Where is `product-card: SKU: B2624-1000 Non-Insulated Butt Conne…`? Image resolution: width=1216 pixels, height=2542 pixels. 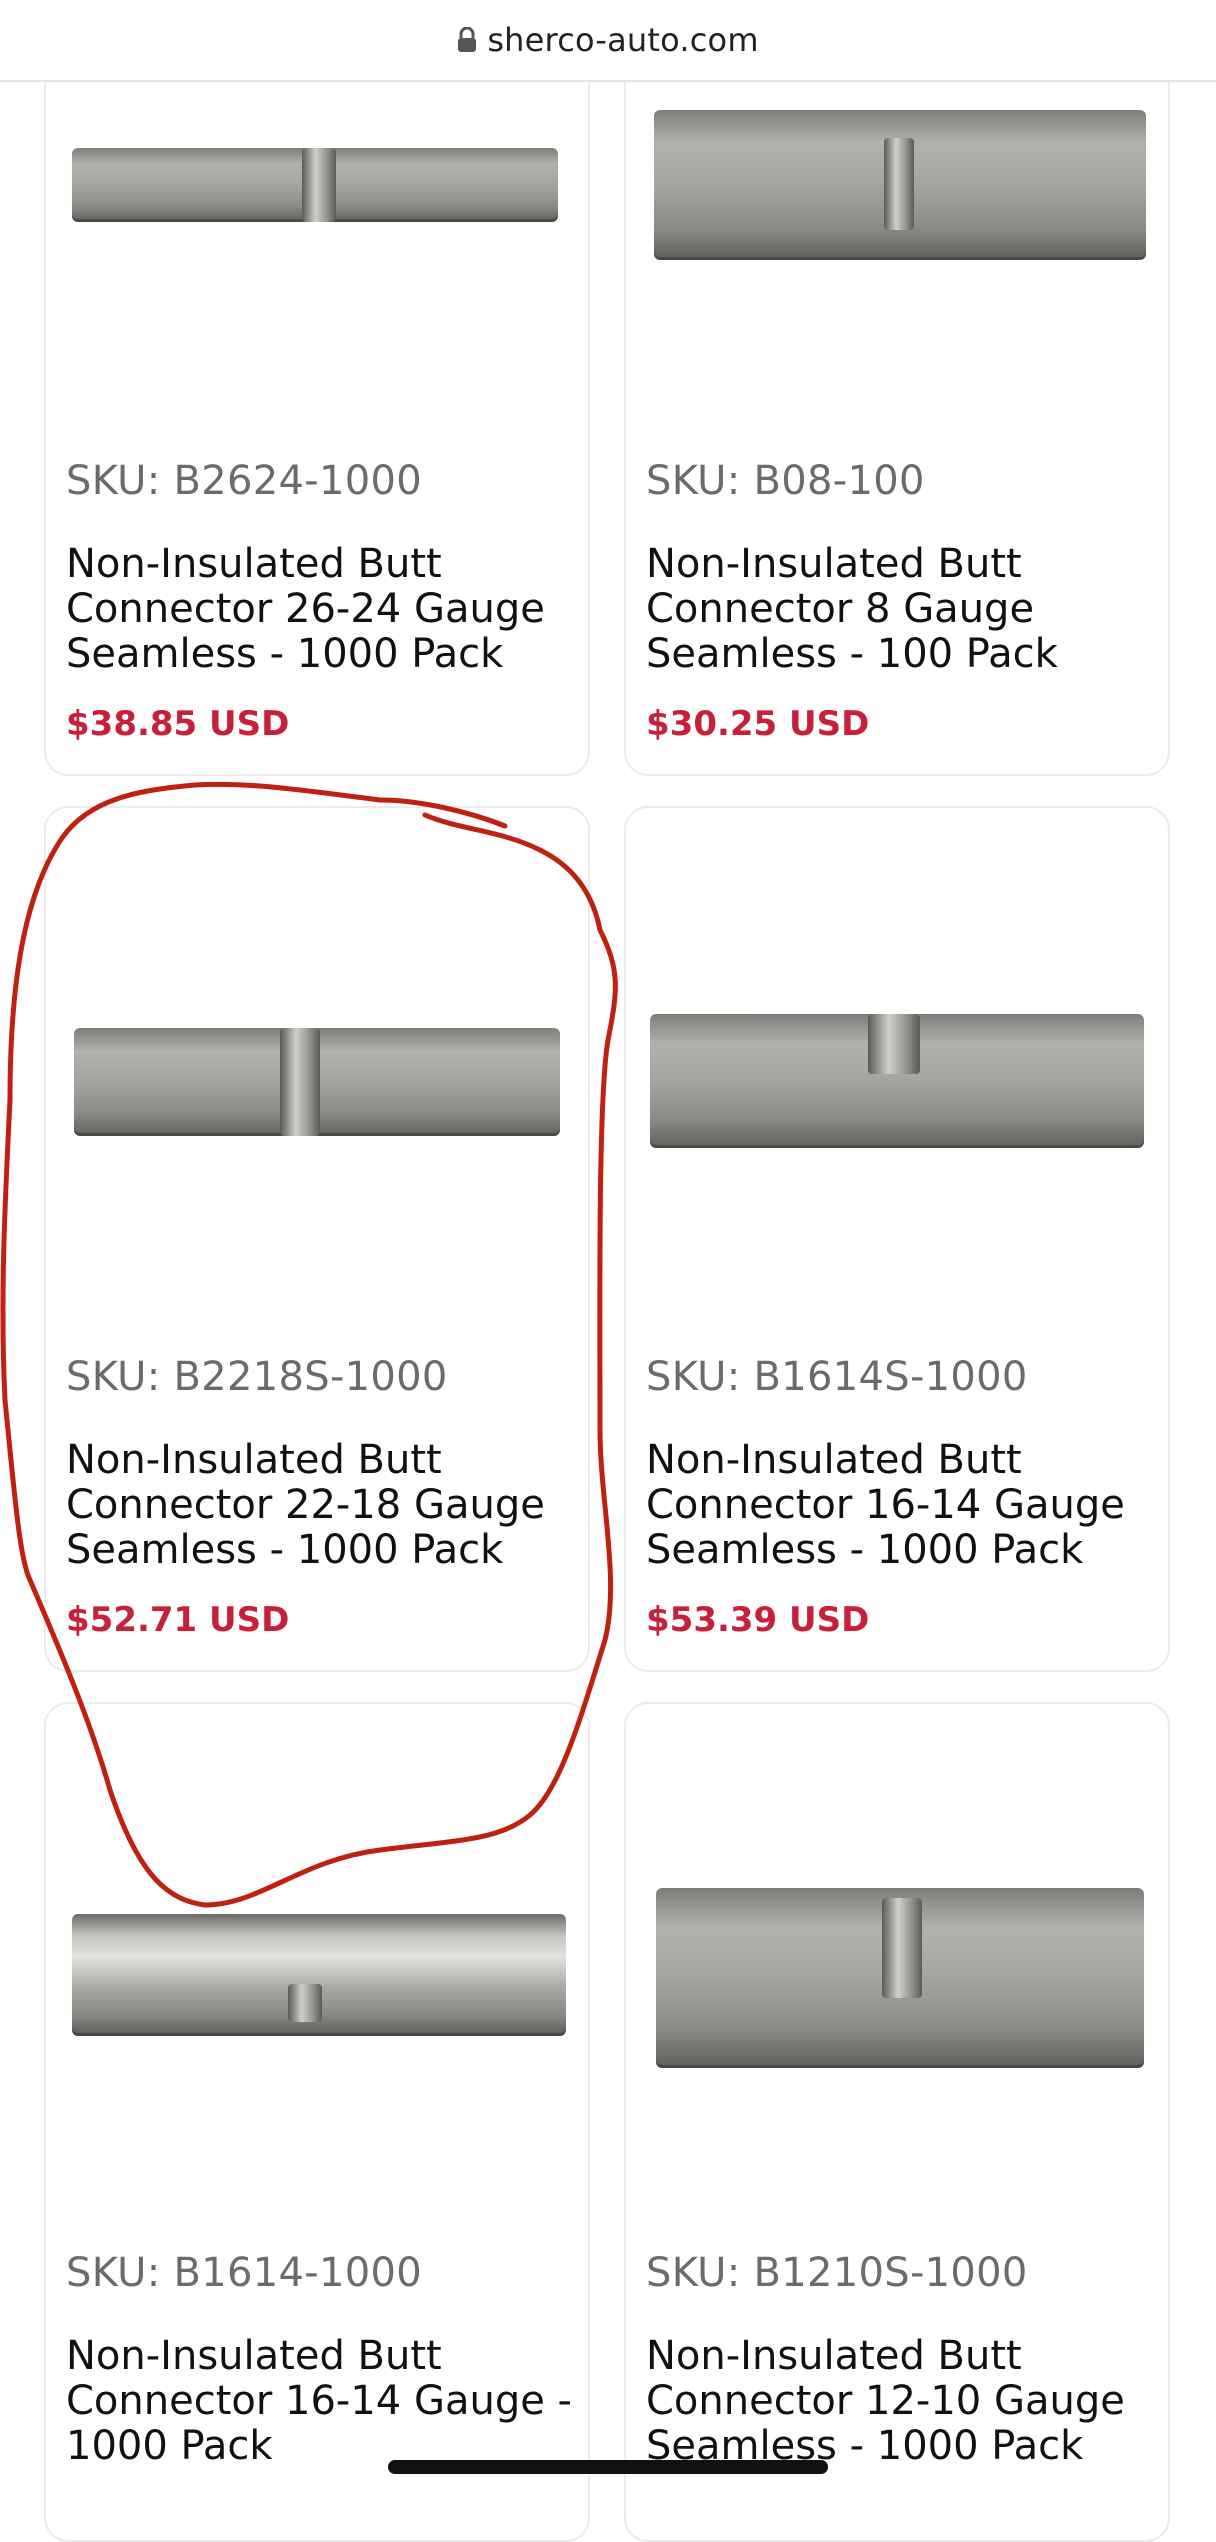 product-card: SKU: B2624-1000 Non-Insulated Butt Conne… is located at coordinates (317, 408).